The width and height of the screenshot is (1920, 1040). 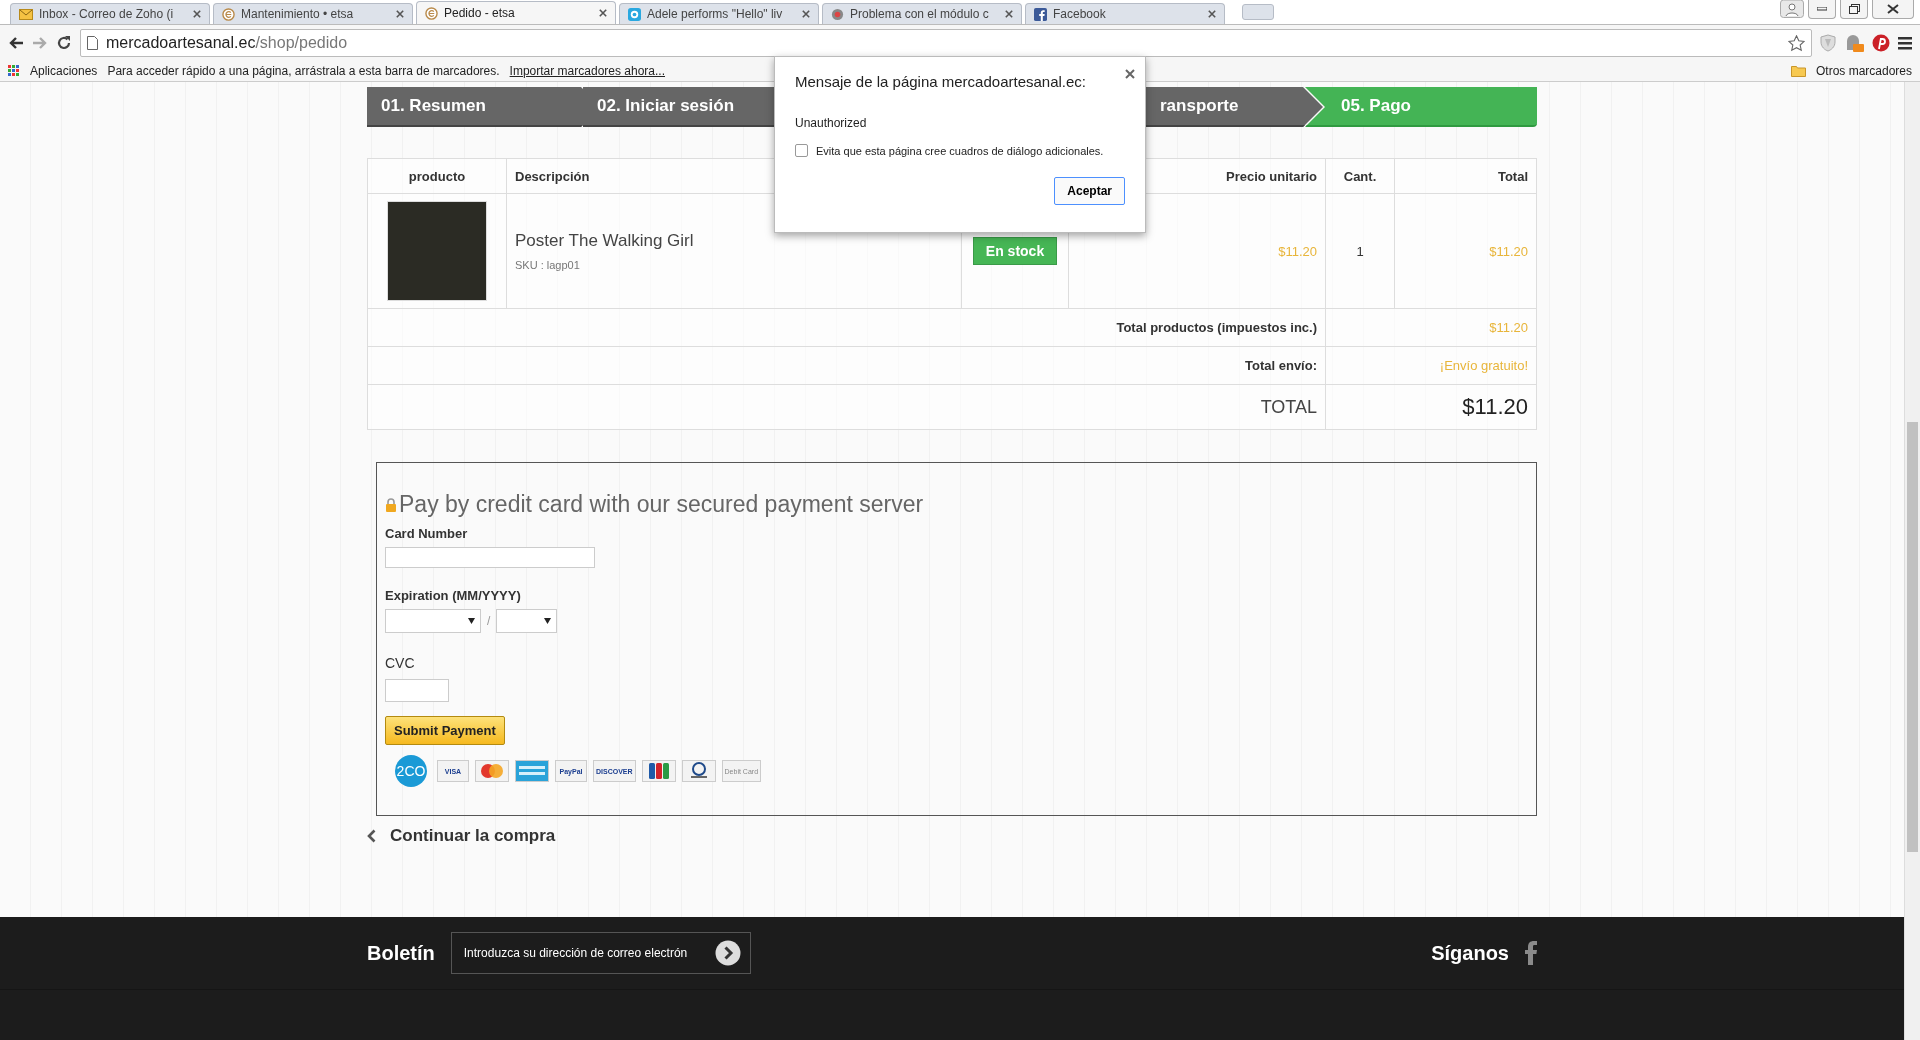 What do you see at coordinates (1792, 9) in the screenshot?
I see `user-icon` at bounding box center [1792, 9].